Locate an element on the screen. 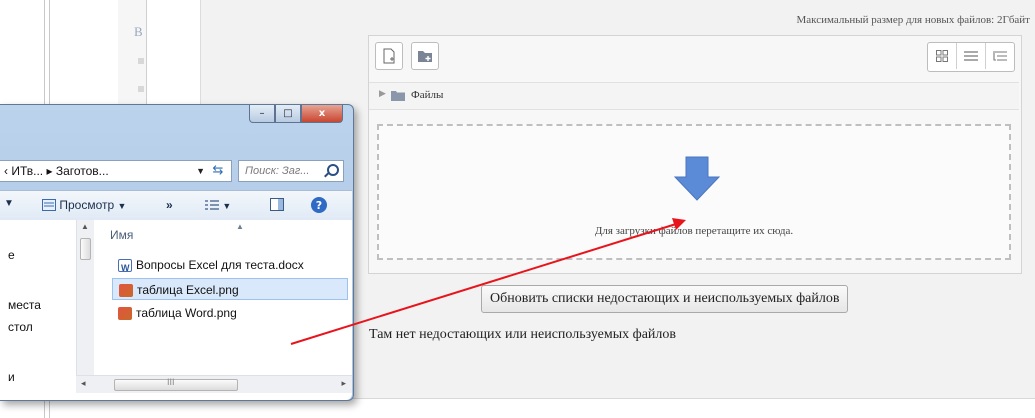 The height and width of the screenshot is (418, 1035). drag-arrow-line is located at coordinates (483, 284).